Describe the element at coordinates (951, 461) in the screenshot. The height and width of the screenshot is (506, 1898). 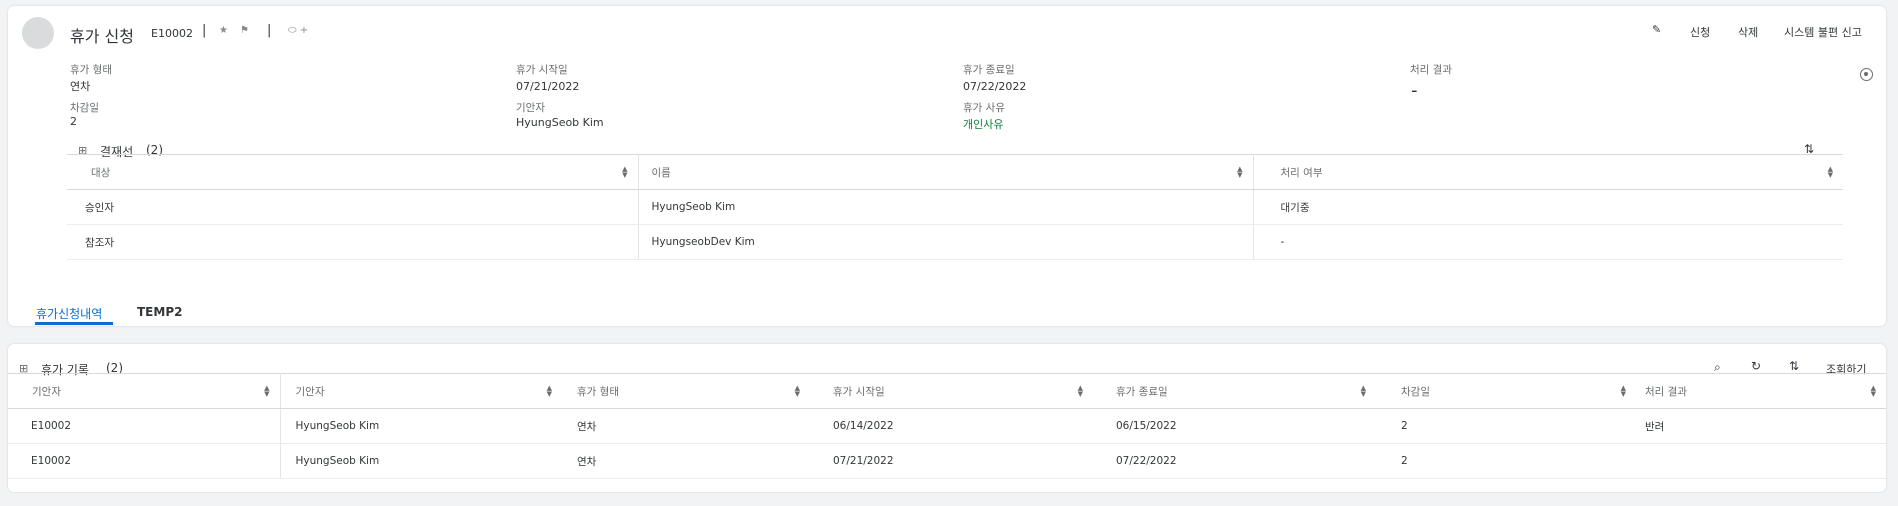
I see `table-cell: 07/21/2022` at that location.